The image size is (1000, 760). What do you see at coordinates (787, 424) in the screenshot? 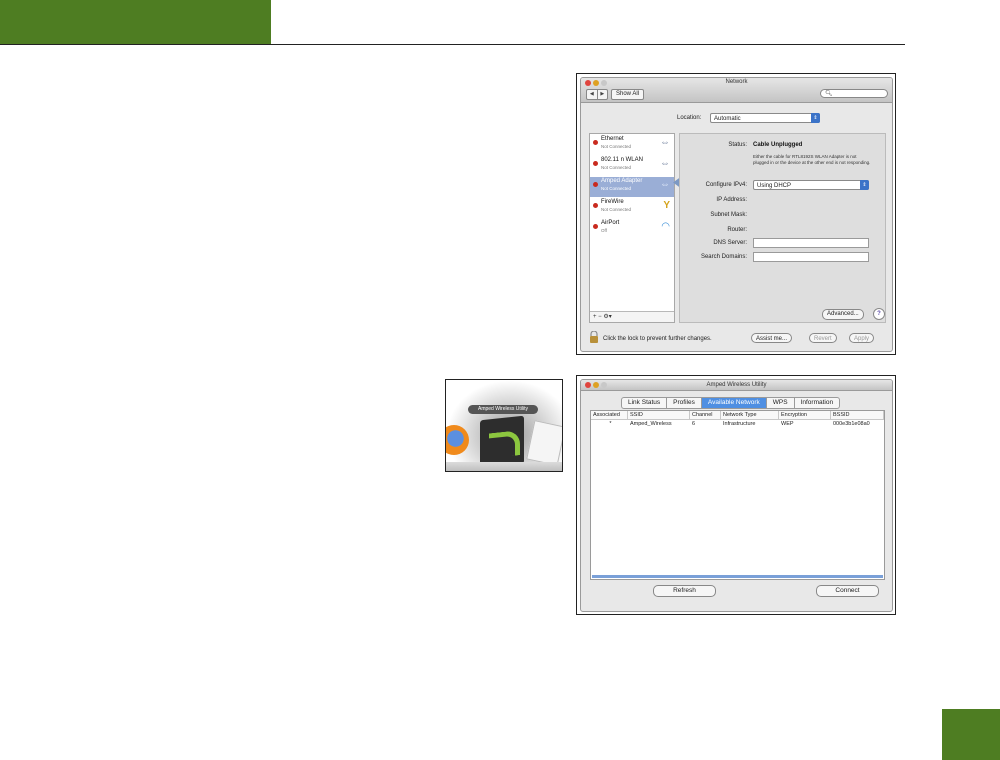
I see `table-cell: WEP` at bounding box center [787, 424].